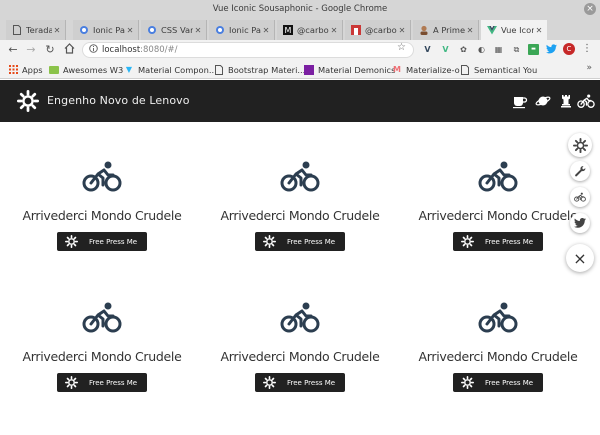  What do you see at coordinates (569, 49) in the screenshot?
I see `profile-avatar: C` at bounding box center [569, 49].